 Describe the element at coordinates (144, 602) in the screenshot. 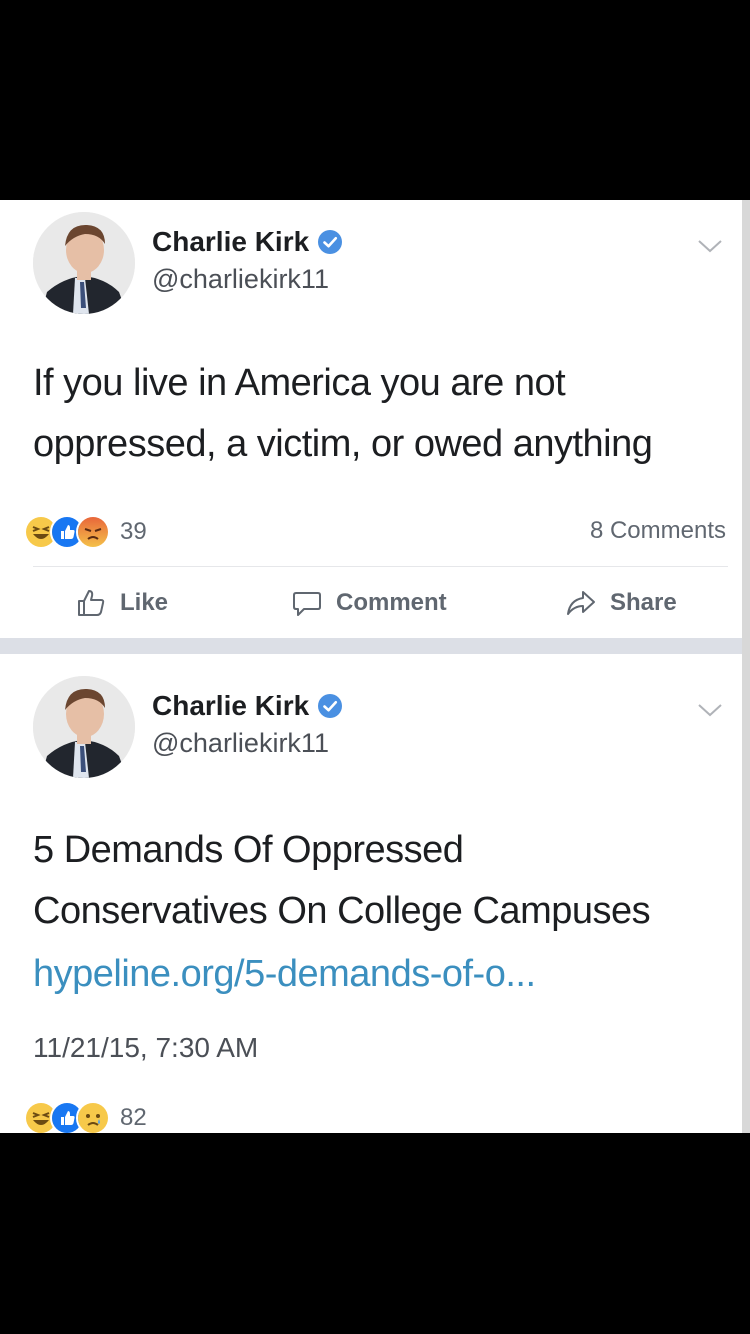

I see `like-label: Like` at that location.